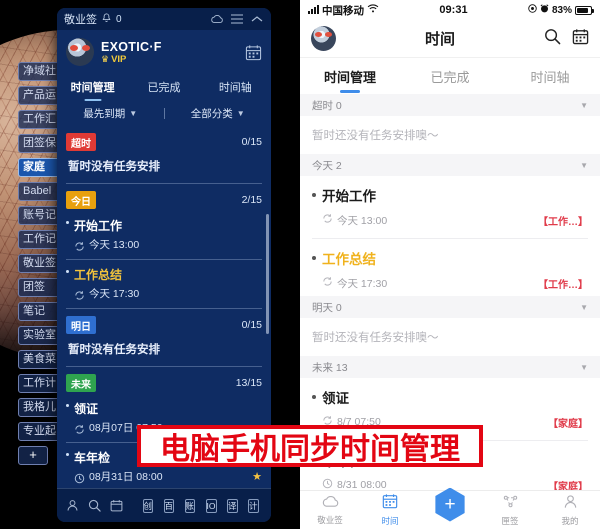  I want to click on task-meta-row: 今天 17:30 【工作…】, so click(450, 283).